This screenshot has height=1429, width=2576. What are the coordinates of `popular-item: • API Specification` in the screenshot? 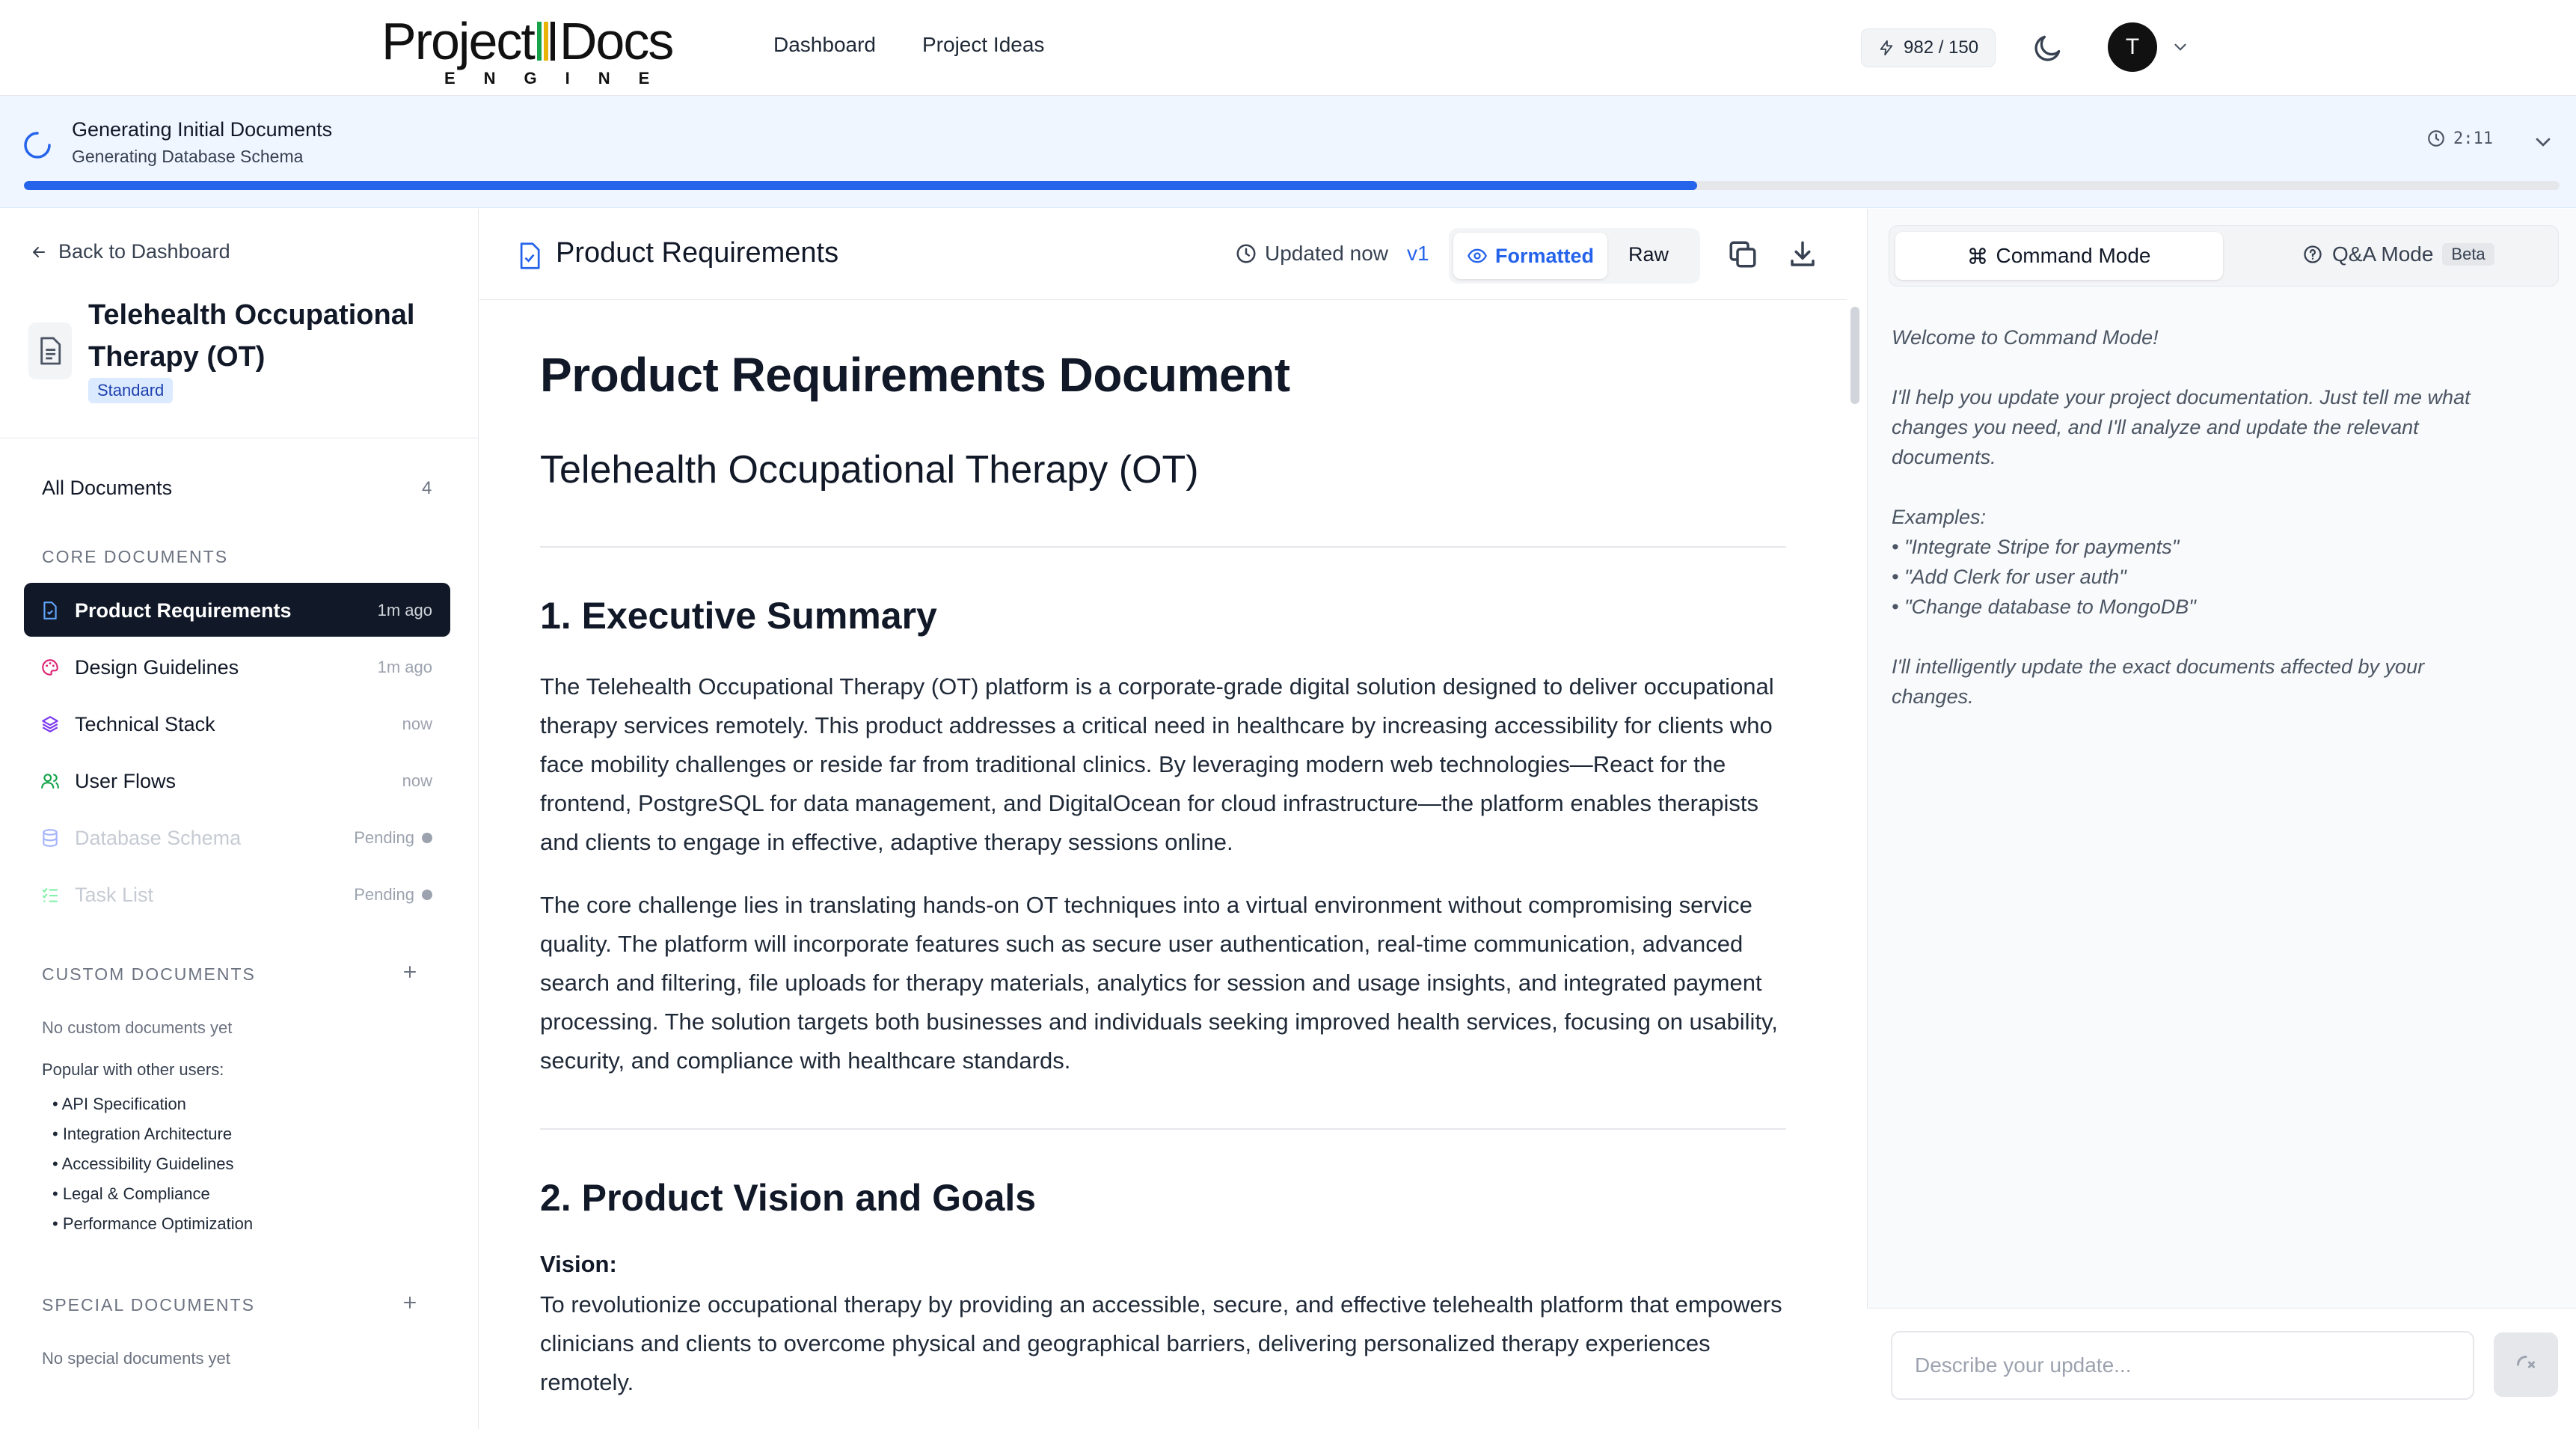 It's located at (119, 1104).